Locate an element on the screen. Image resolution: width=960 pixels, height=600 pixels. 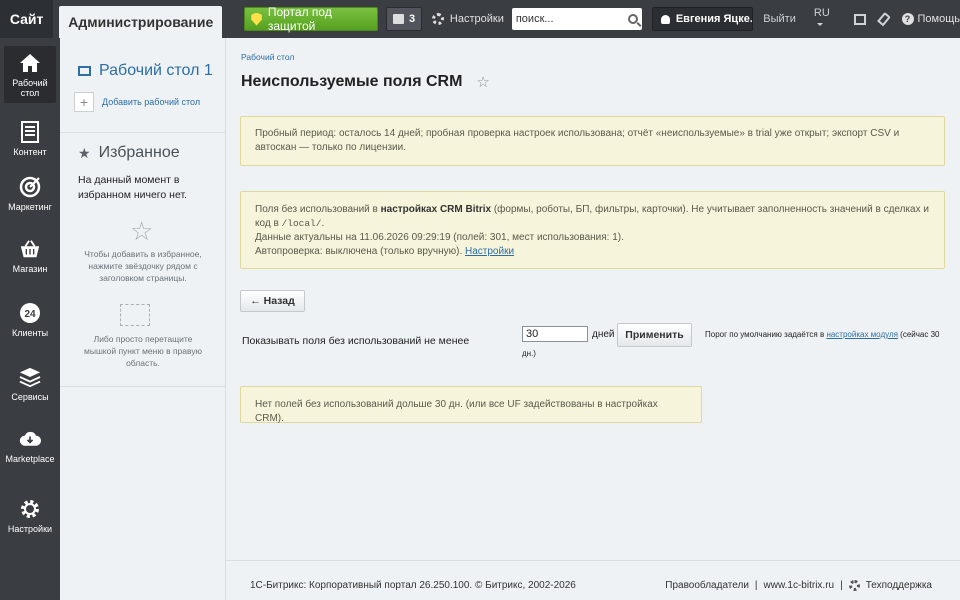
info-line-2: код в /local/. is located at coordinates (290, 223).